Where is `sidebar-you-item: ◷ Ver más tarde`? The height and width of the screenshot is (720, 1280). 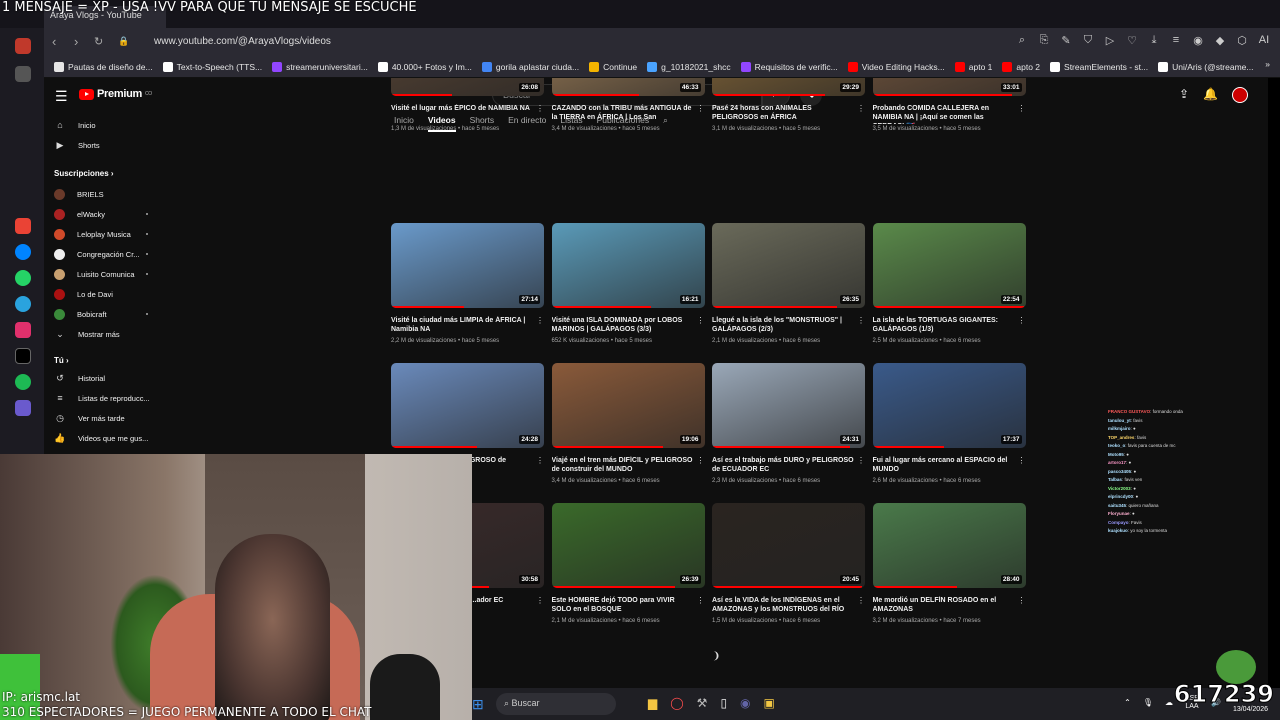 sidebar-you-item: ◷ Ver más tarde is located at coordinates (102, 418).